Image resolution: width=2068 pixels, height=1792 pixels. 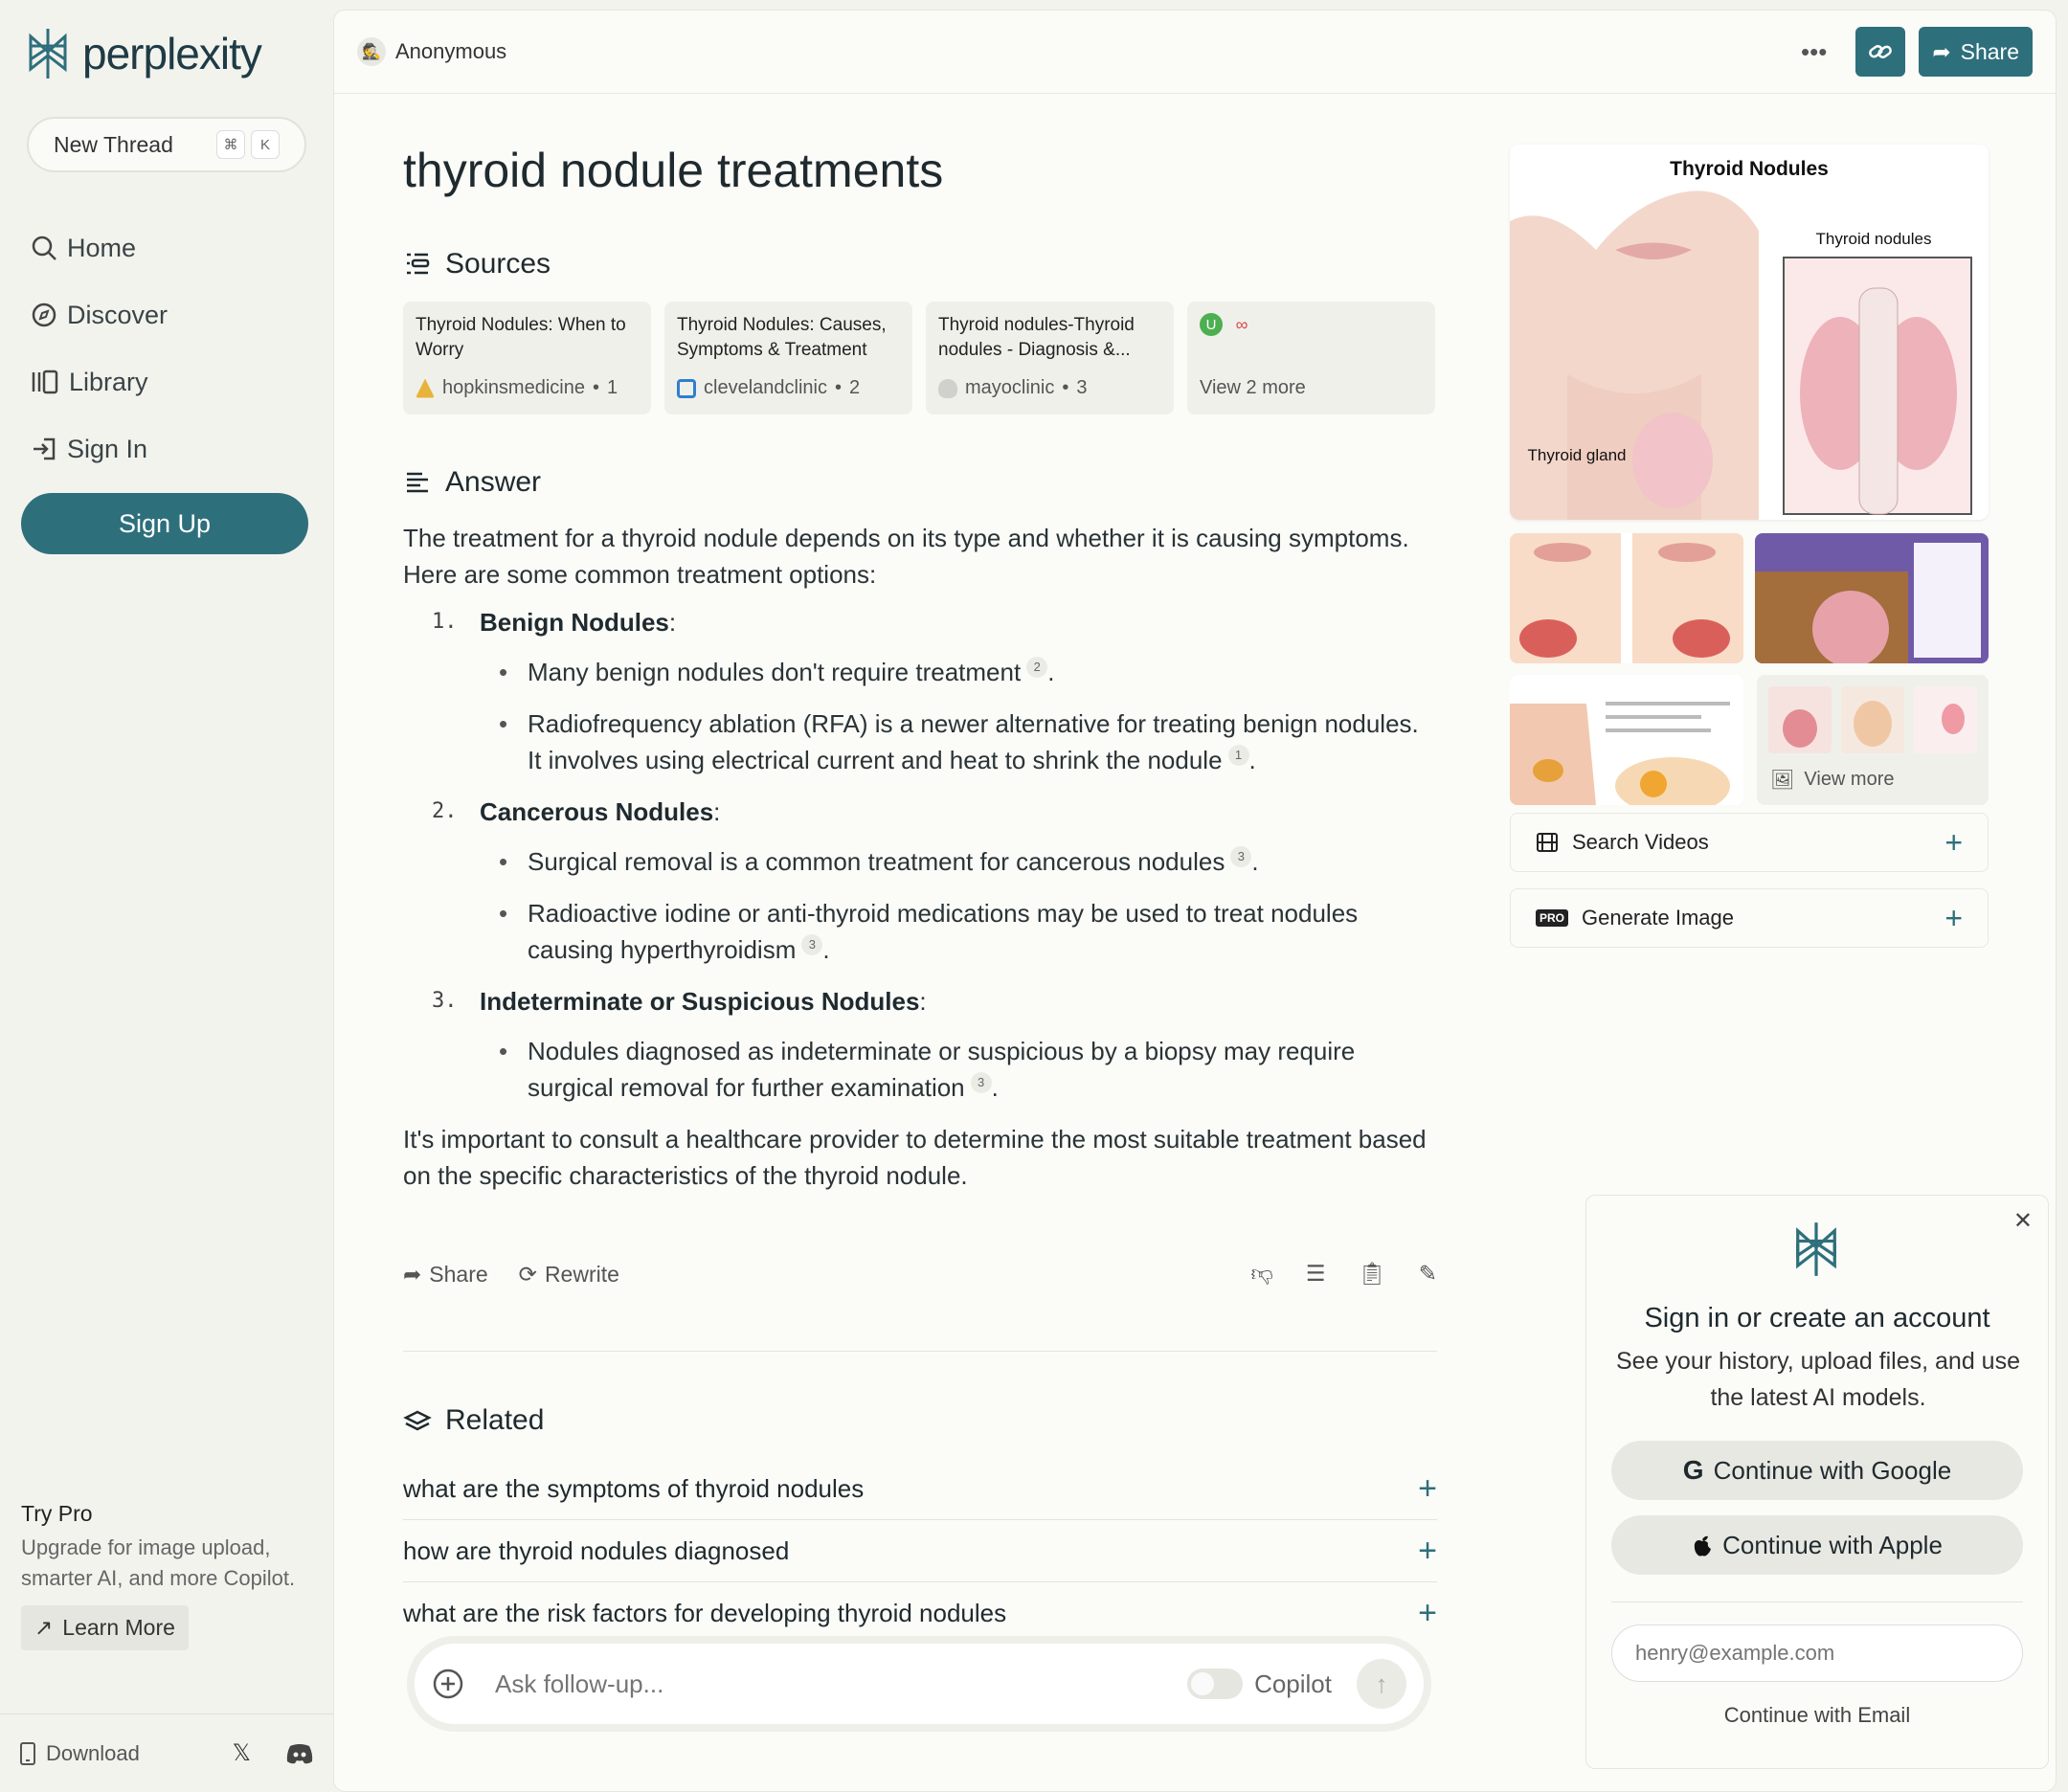 I want to click on discord-icon, so click(x=299, y=1753).